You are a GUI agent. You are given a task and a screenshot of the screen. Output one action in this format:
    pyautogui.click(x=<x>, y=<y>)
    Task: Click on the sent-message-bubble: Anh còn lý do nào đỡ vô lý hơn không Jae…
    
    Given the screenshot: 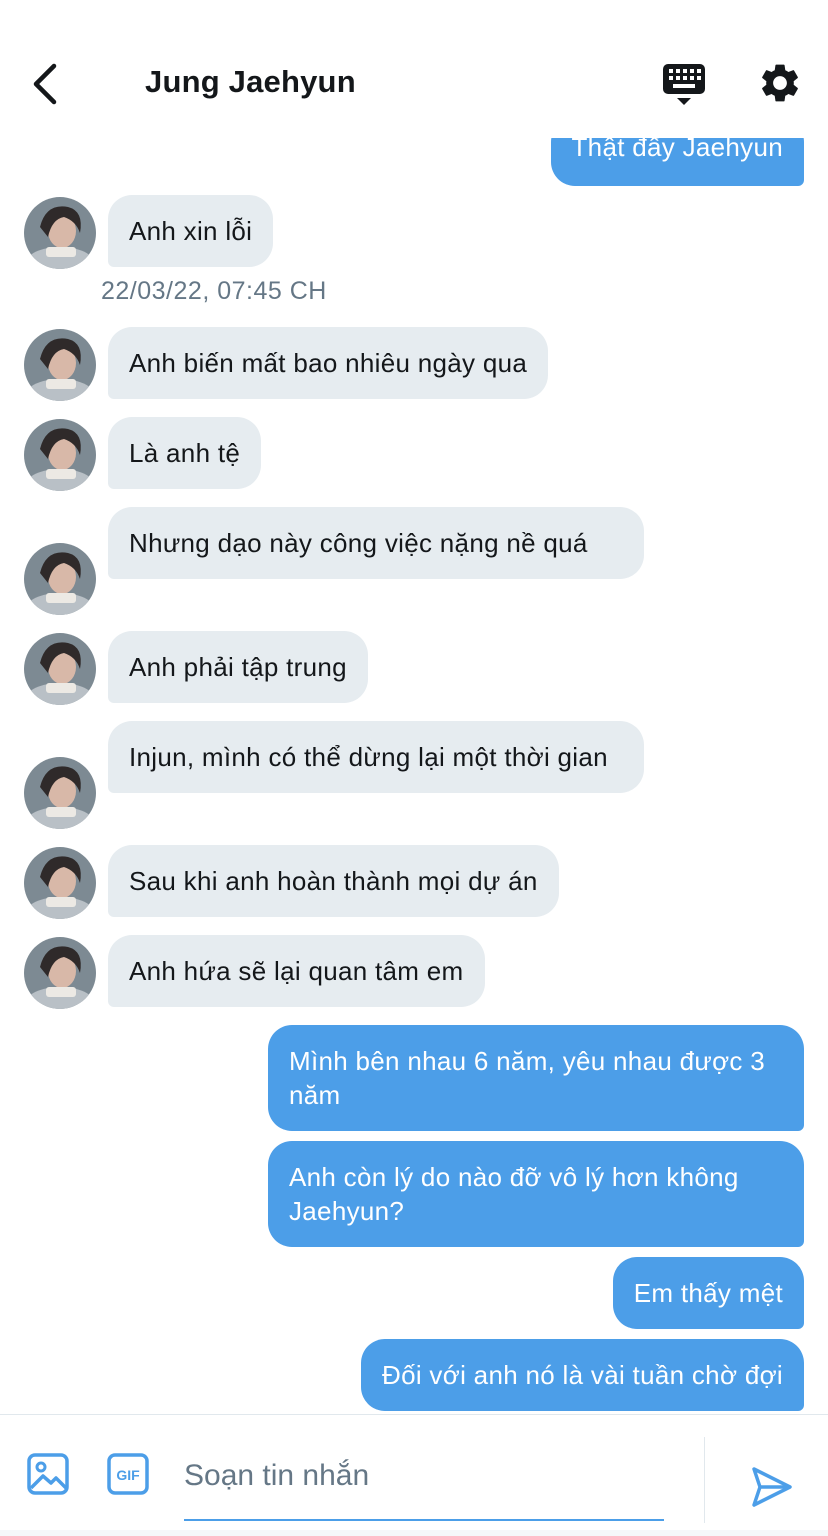 What is the action you would take?
    pyautogui.click(x=536, y=1194)
    